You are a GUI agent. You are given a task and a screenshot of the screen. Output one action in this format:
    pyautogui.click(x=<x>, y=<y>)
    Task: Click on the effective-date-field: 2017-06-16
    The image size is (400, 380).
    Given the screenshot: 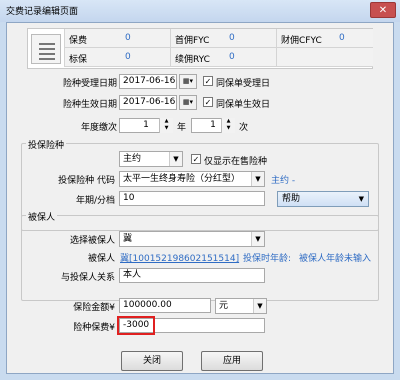 What is the action you would take?
    pyautogui.click(x=148, y=102)
    